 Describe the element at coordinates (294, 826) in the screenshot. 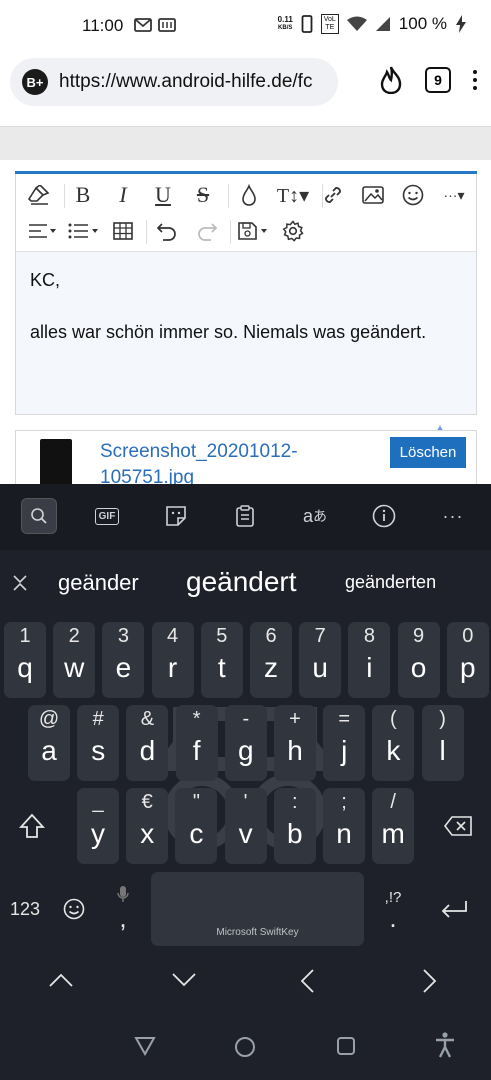

I see `key-b: :b` at that location.